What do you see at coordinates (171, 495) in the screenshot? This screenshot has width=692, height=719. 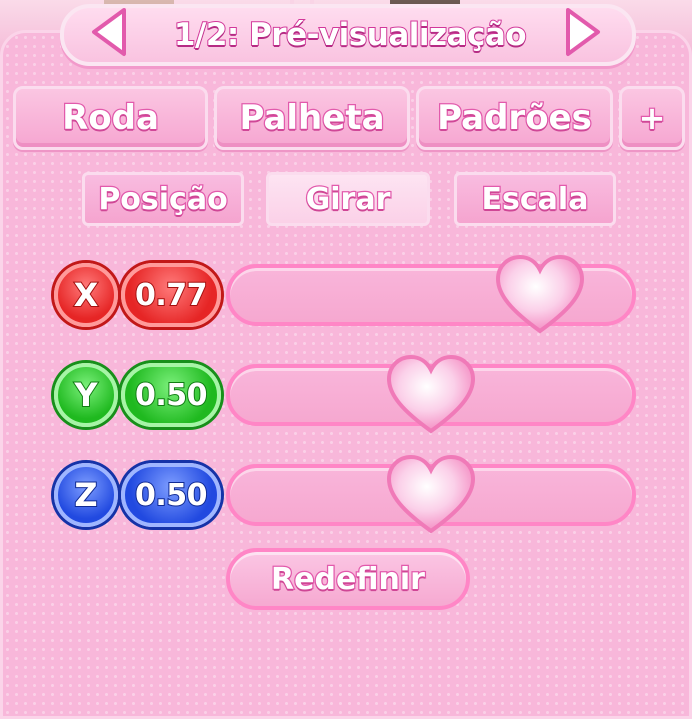 I see `z-value-badge: 0.50` at bounding box center [171, 495].